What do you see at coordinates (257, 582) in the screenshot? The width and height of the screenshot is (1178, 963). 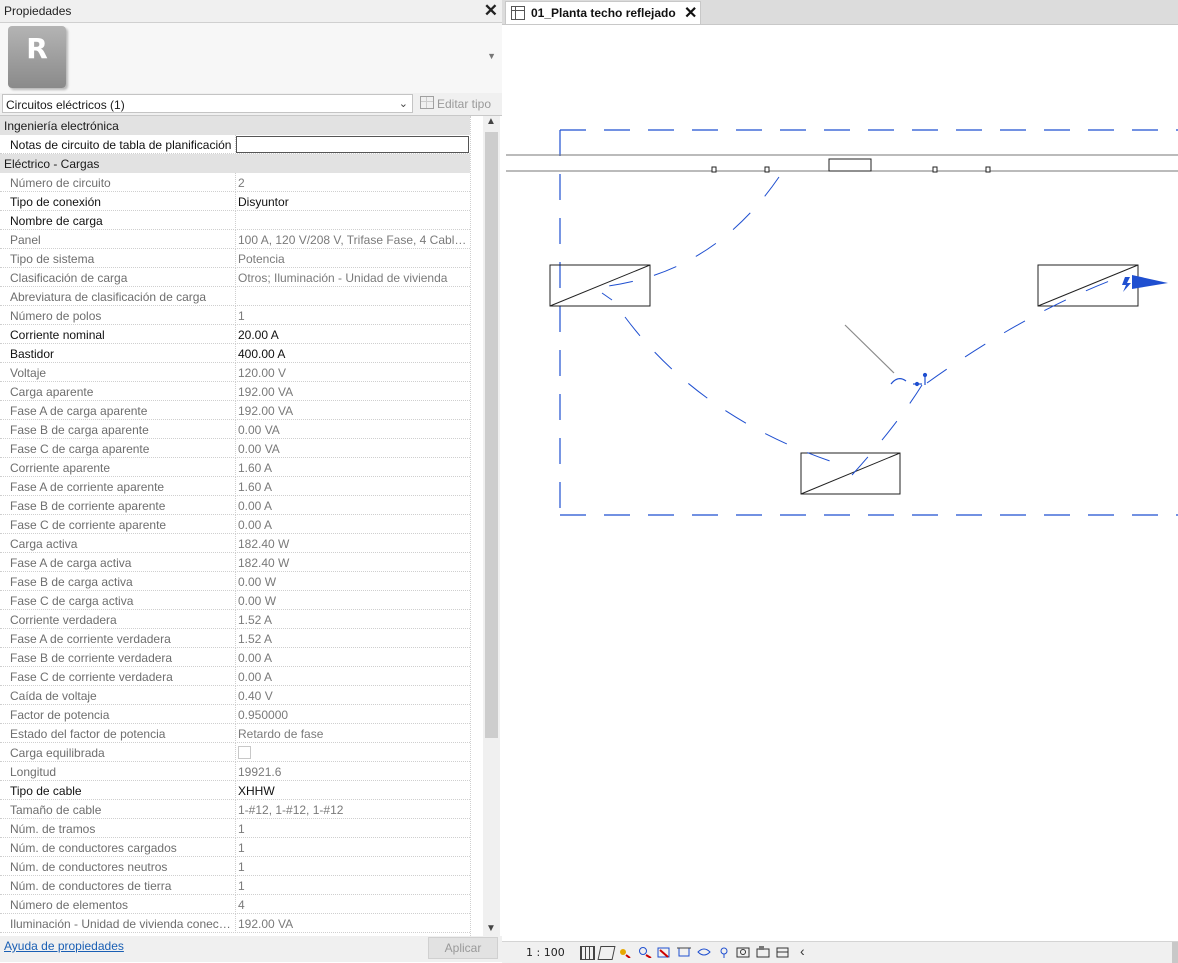 I see `property-value: 0.00 W` at bounding box center [257, 582].